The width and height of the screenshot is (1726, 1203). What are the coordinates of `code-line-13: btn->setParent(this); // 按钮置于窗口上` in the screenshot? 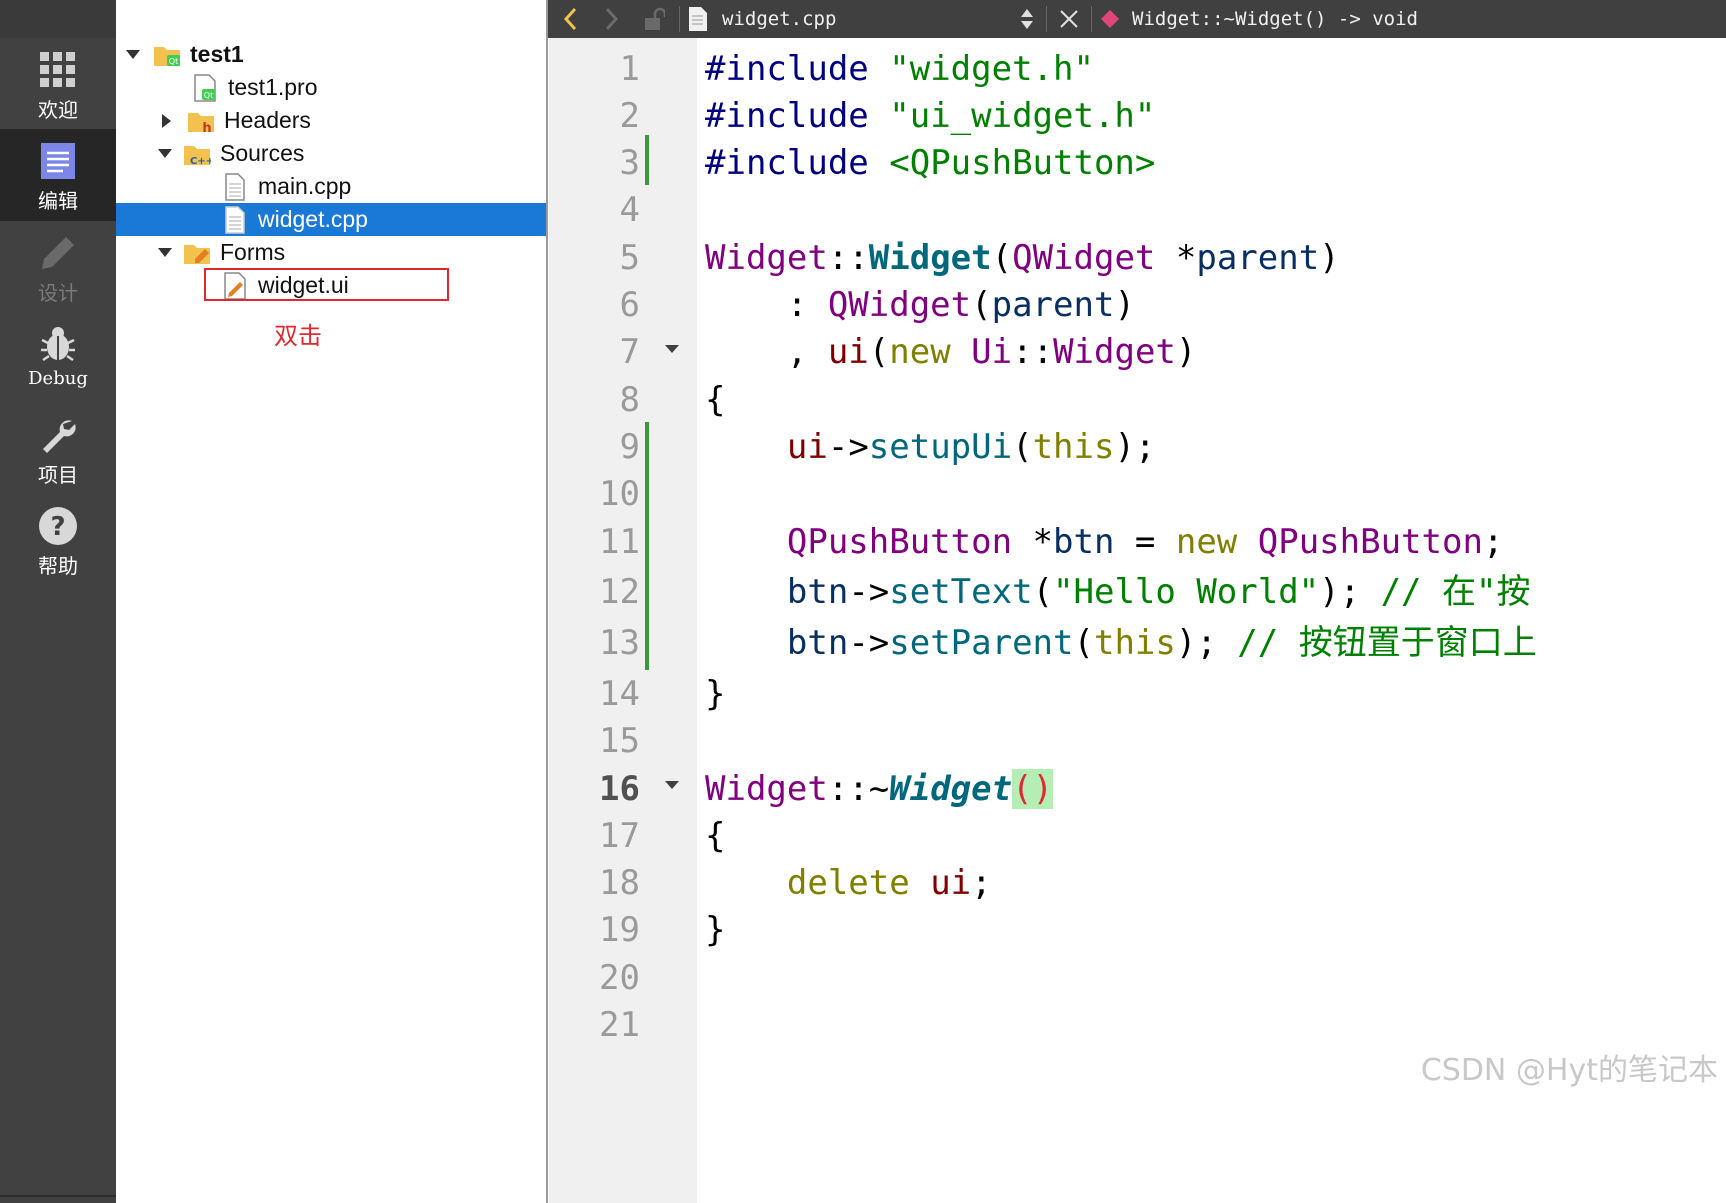 It's located at (1161, 643).